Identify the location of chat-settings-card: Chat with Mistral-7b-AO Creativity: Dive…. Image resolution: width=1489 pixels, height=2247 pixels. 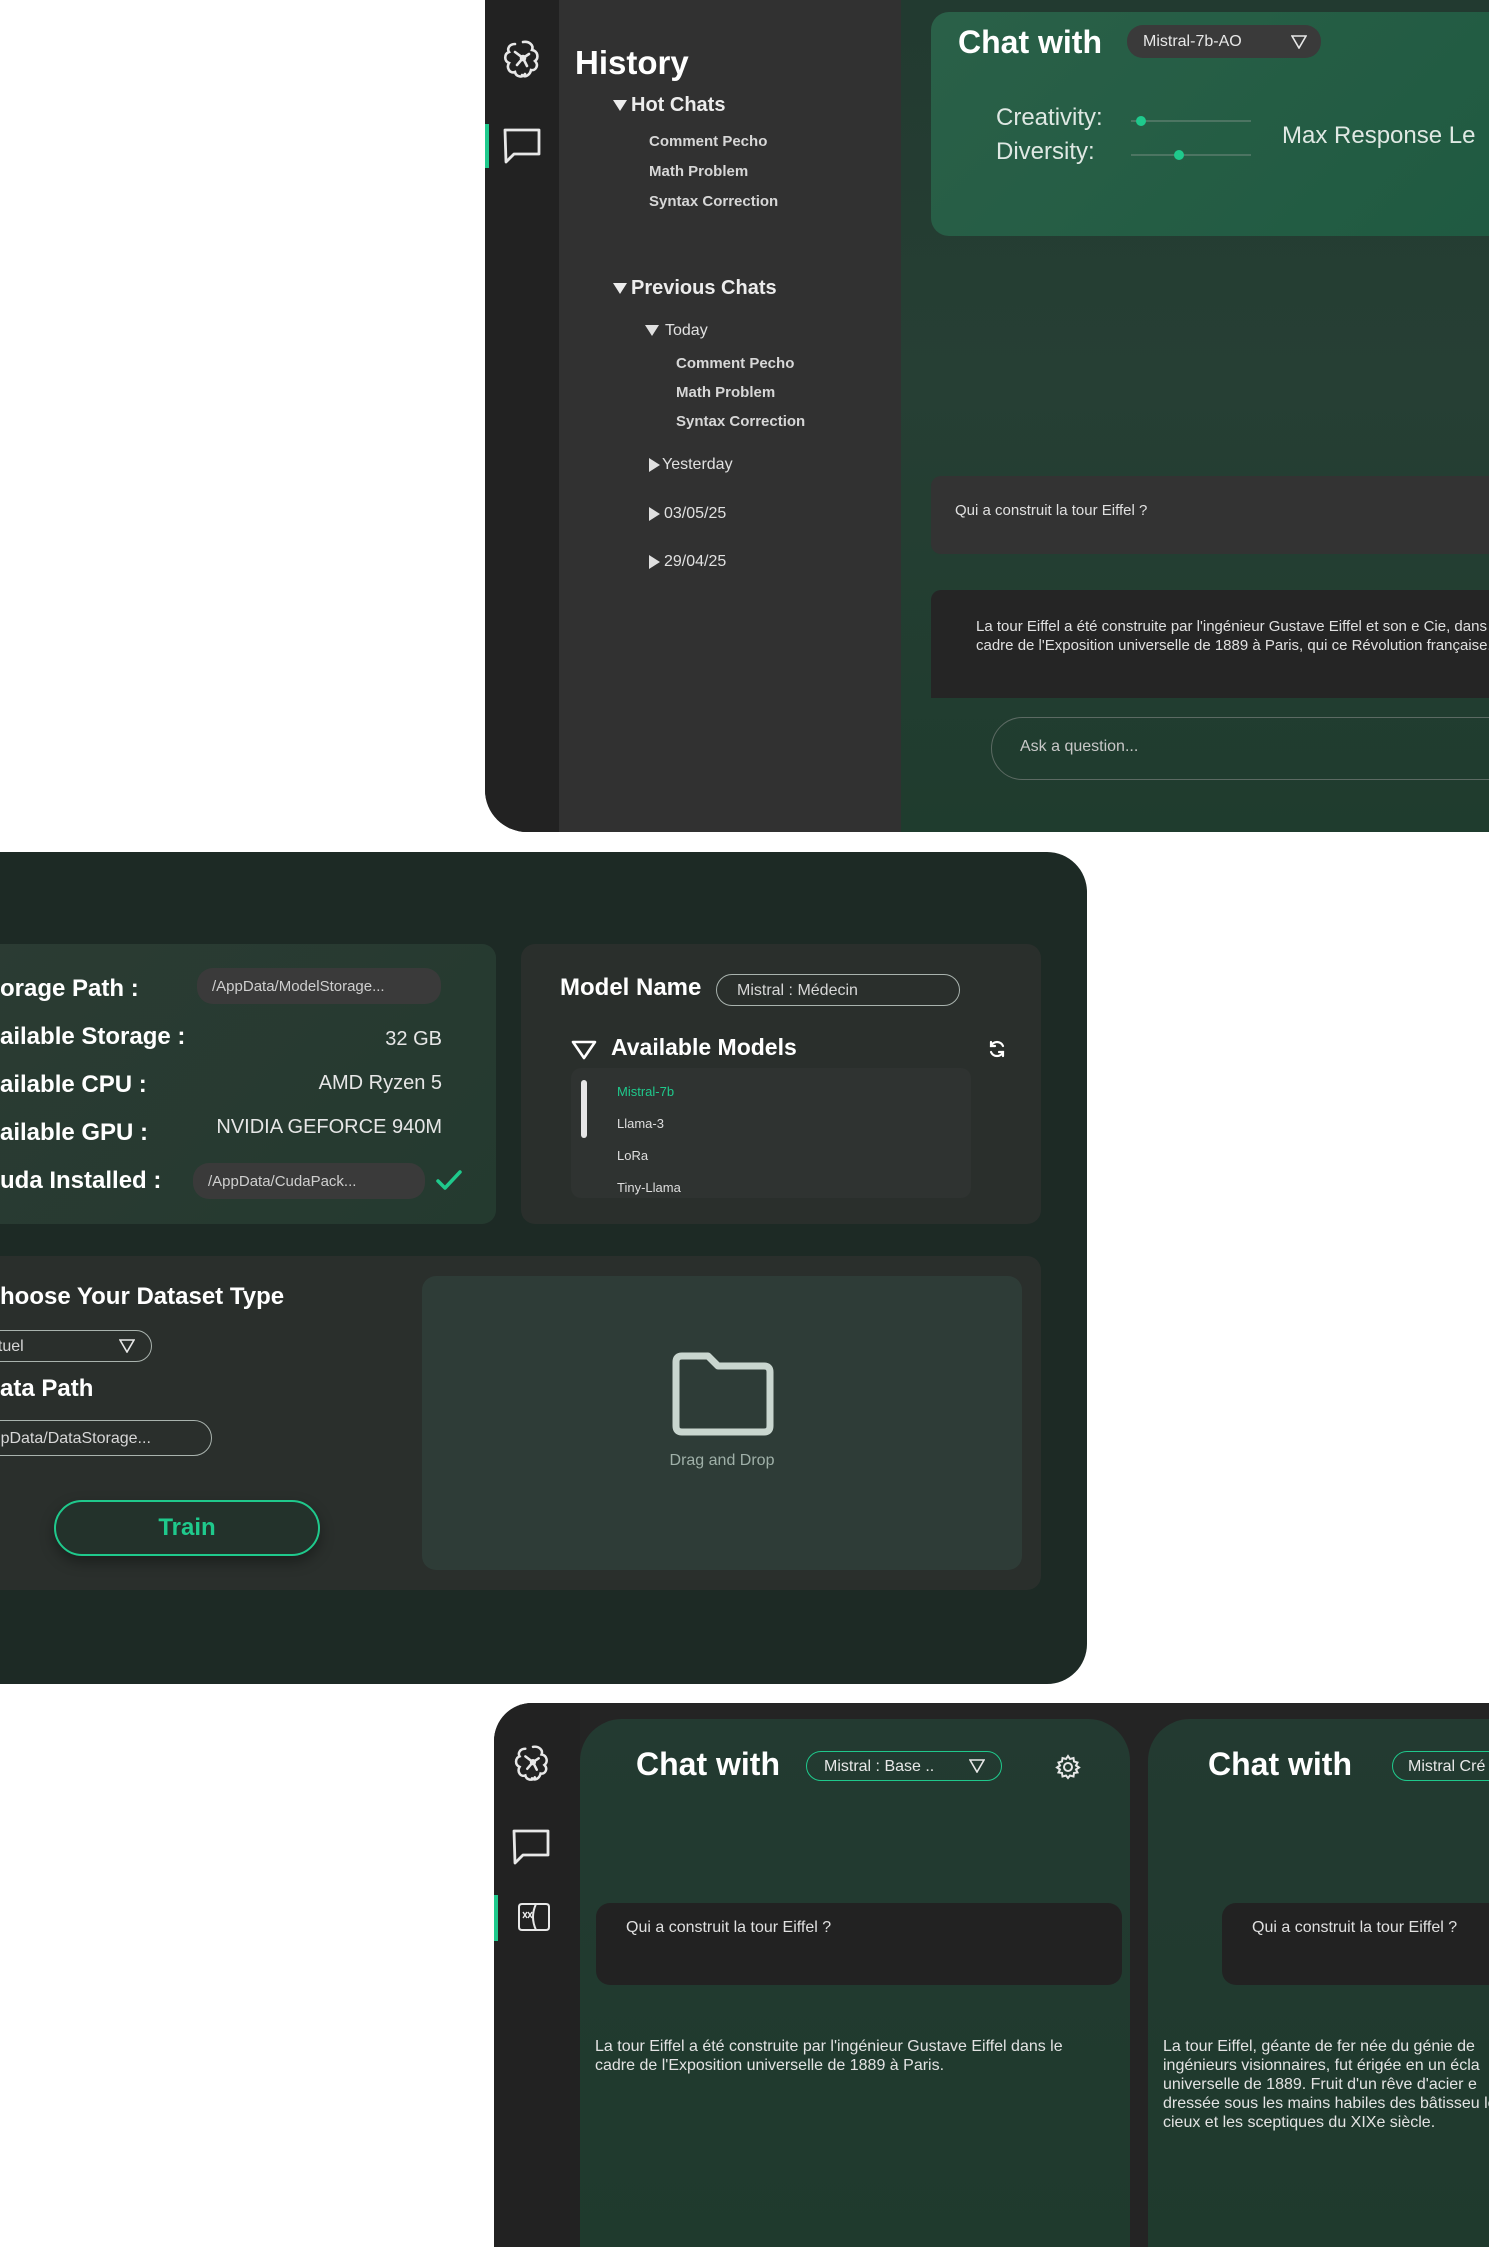
(1210, 124).